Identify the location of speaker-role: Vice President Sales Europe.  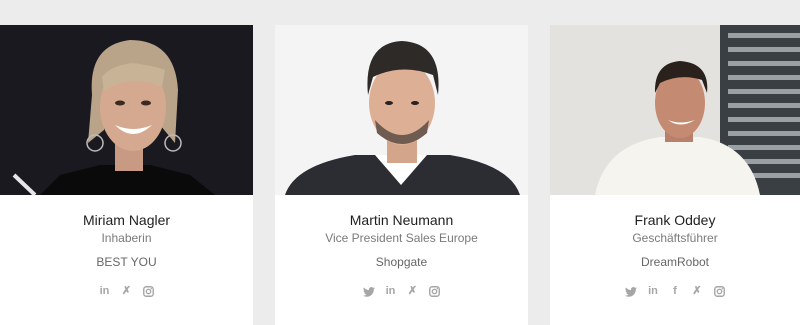
(401, 238).